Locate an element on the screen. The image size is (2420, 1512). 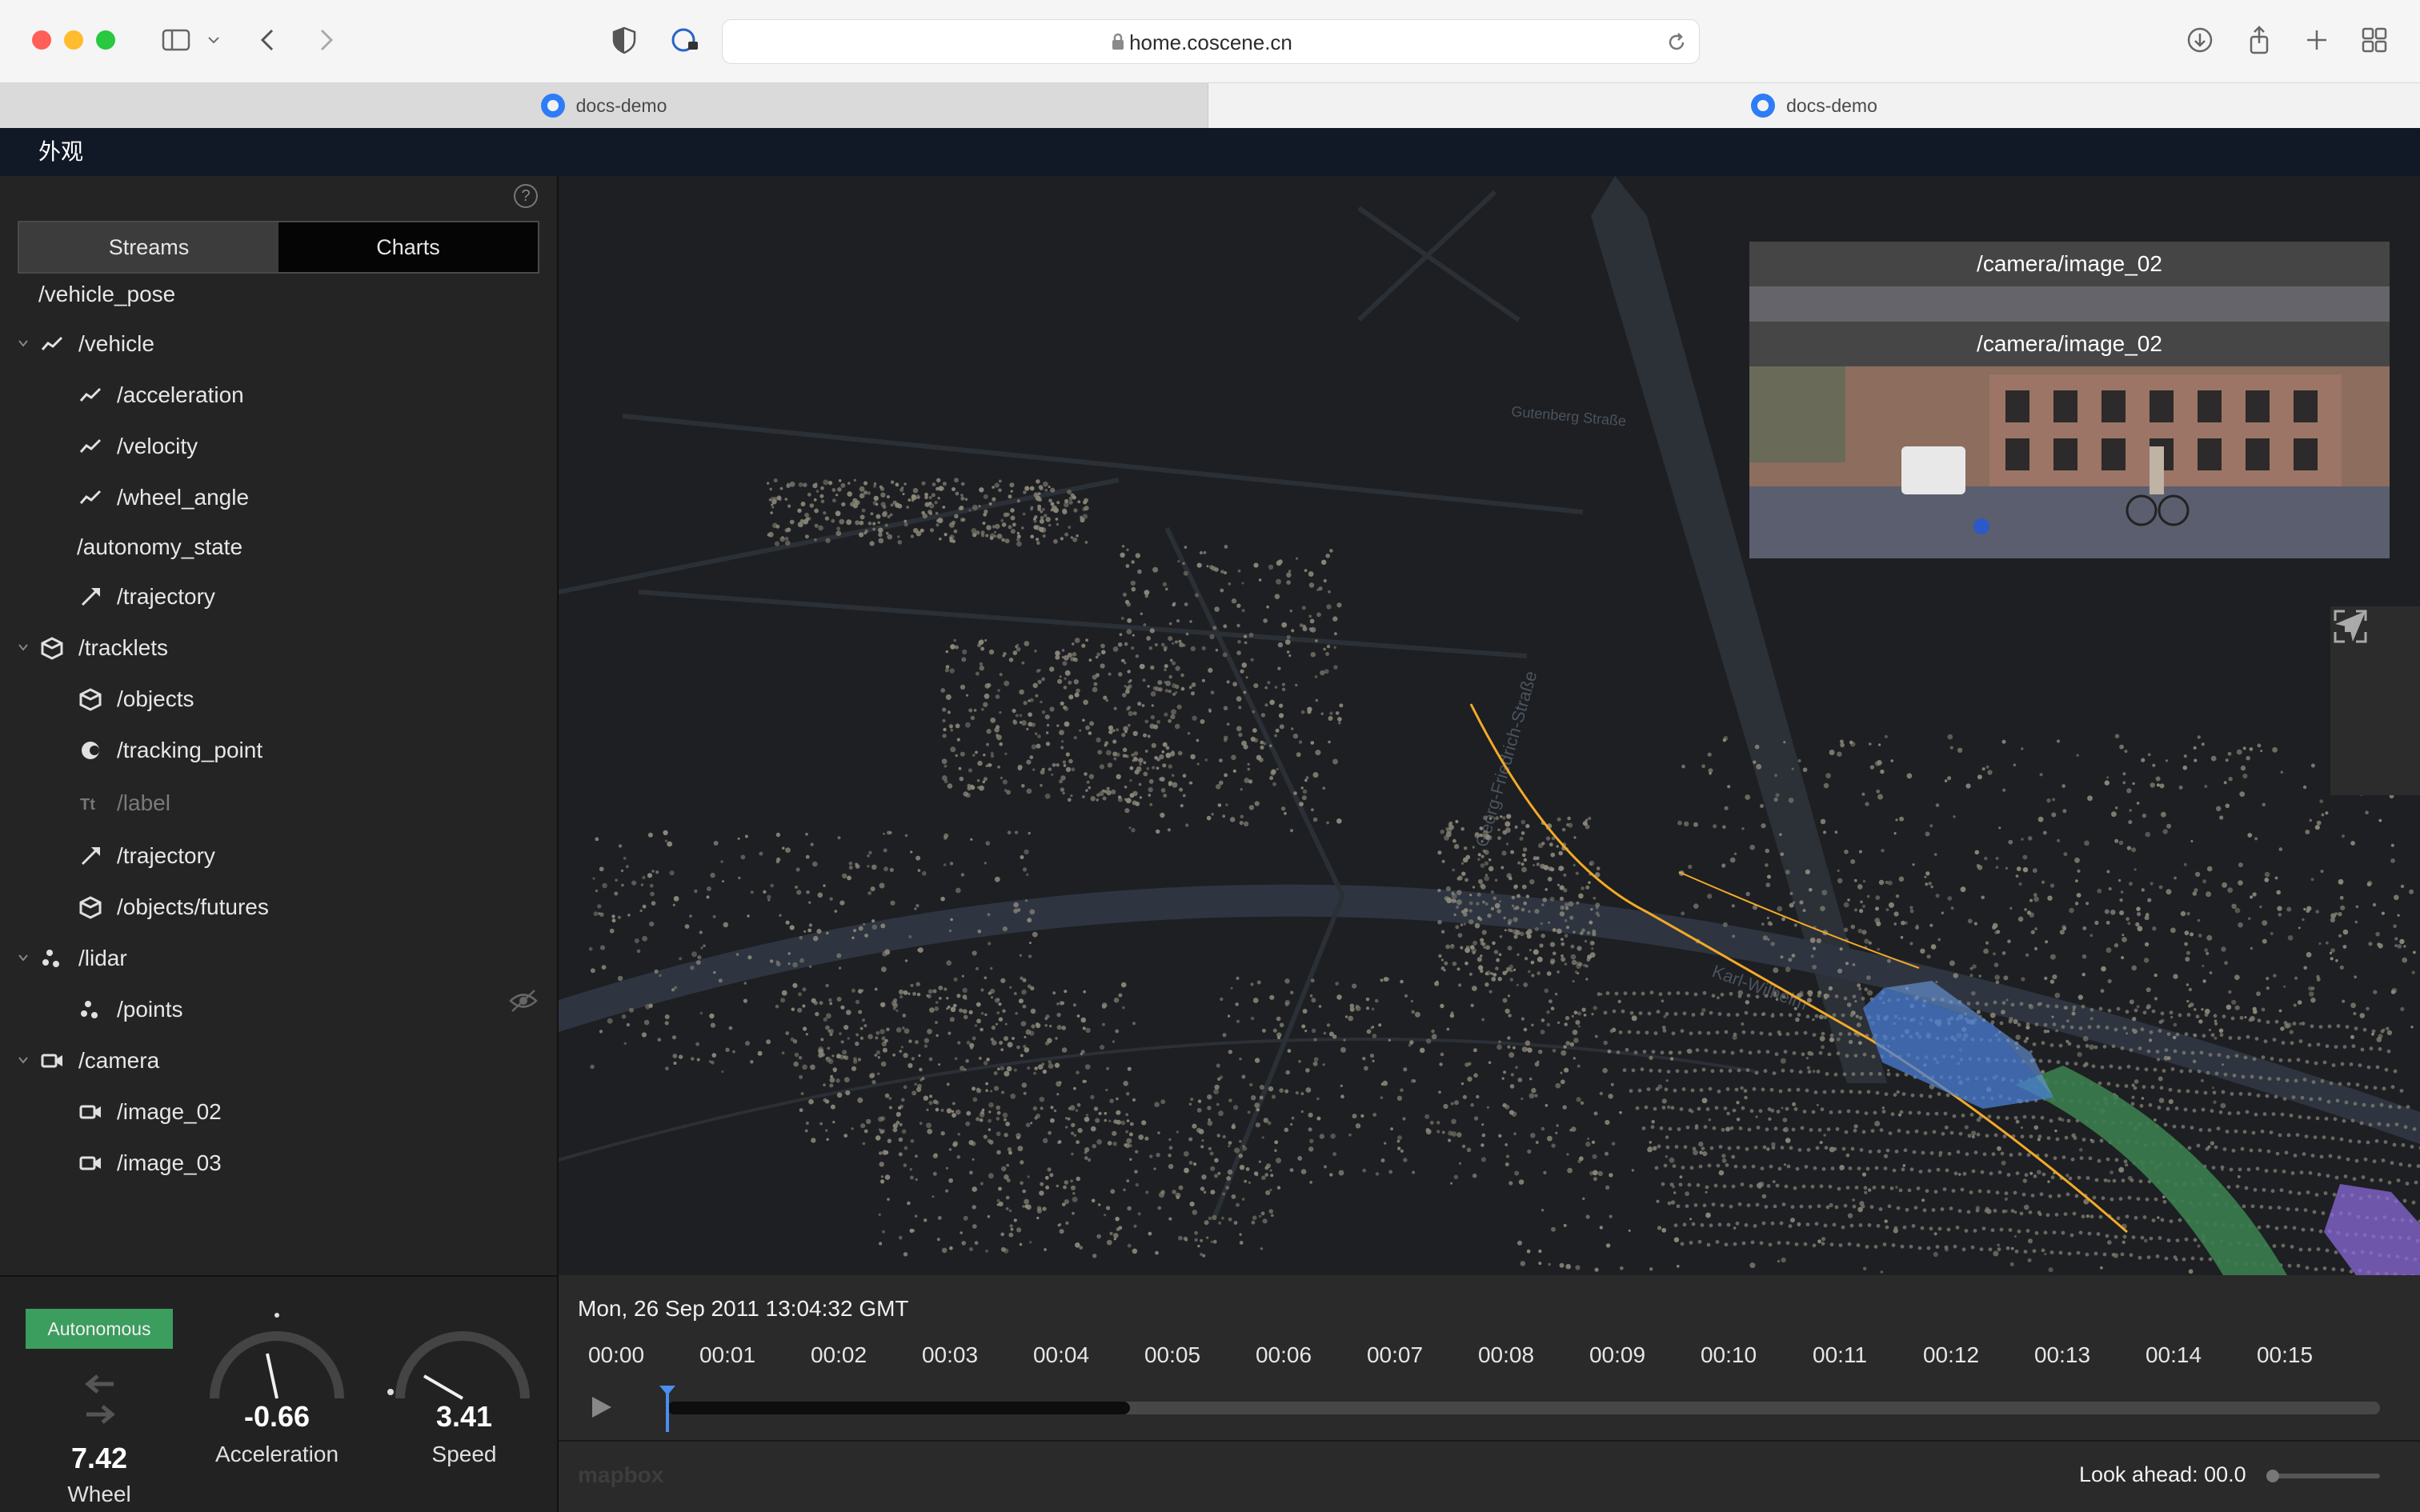
stream-item: /tracking_point is located at coordinates (169, 750).